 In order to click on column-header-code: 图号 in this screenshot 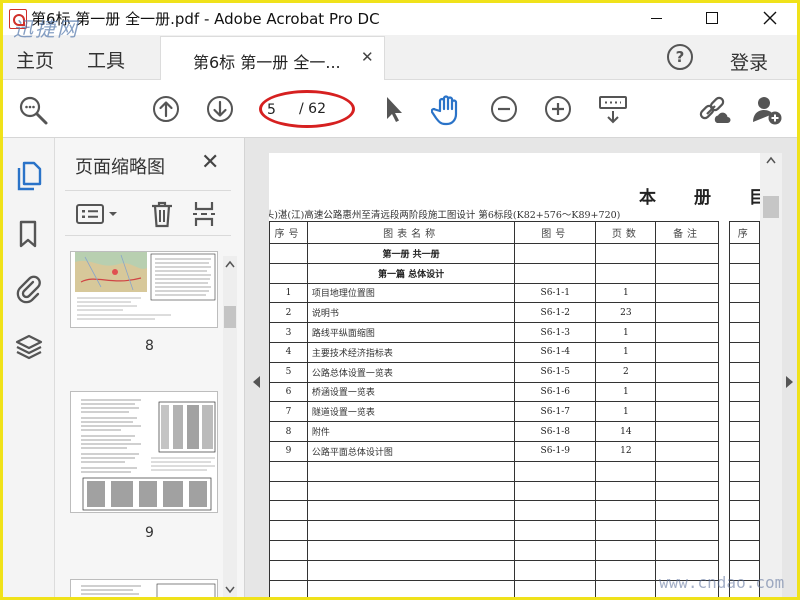, I will do `click(555, 232)`.